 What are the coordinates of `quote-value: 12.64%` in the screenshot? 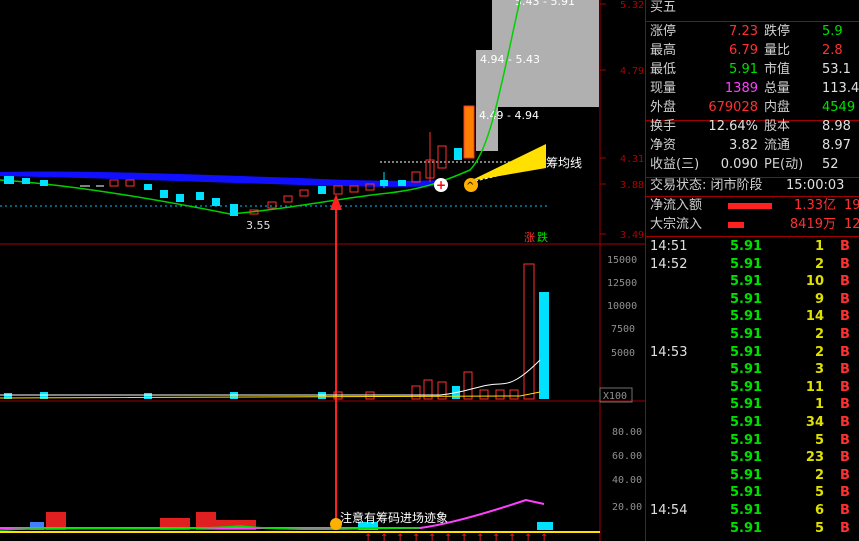 It's located at (733, 126).